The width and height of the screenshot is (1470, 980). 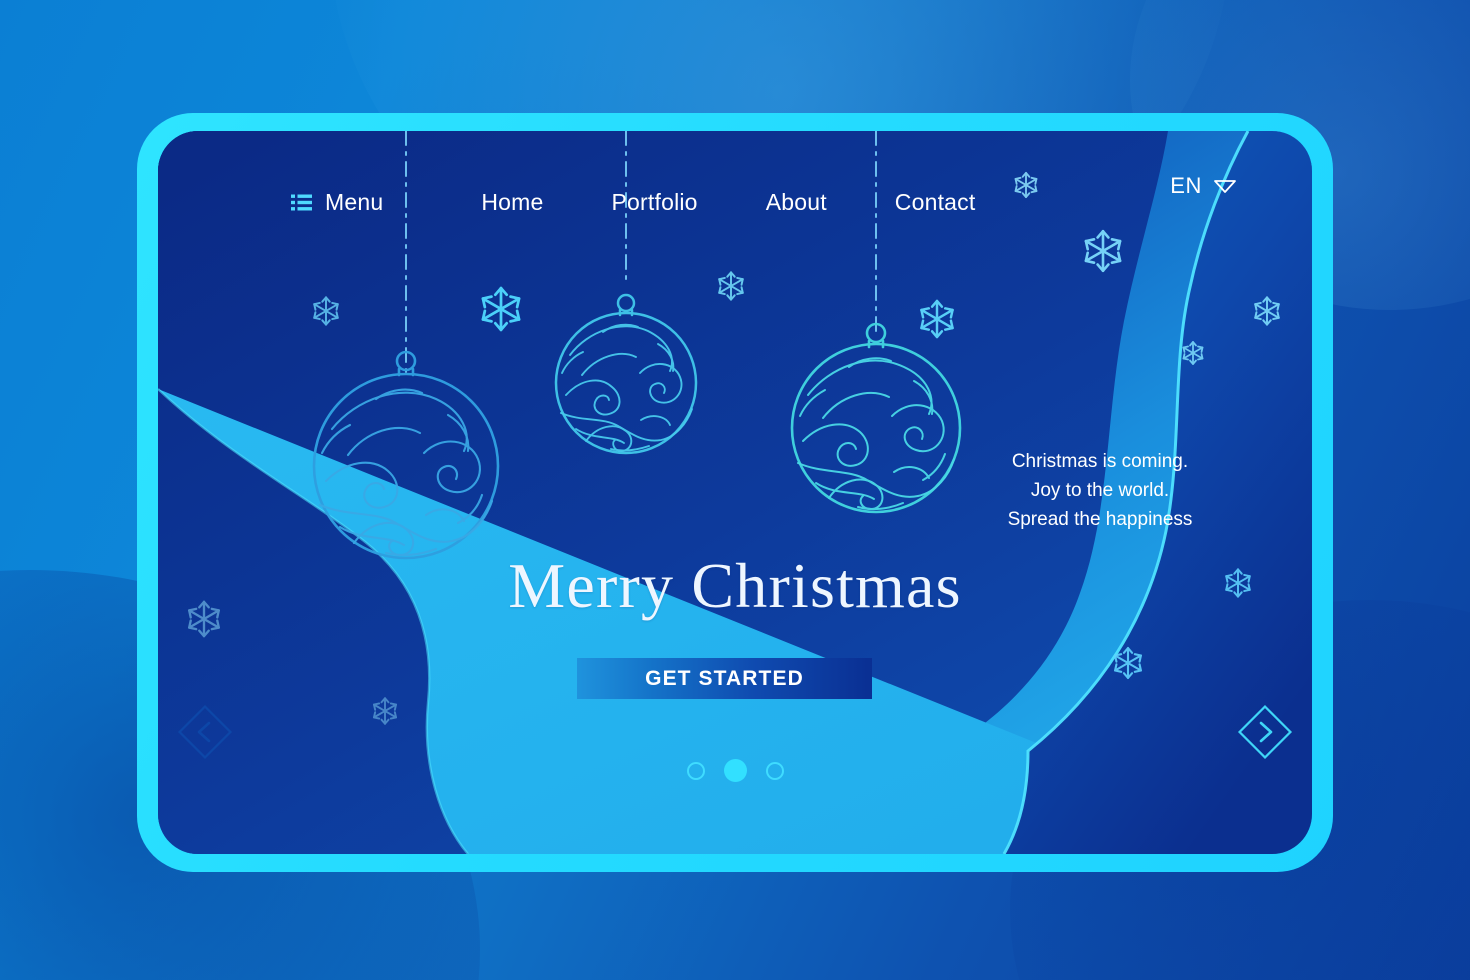 I want to click on chevron-down-icon, so click(x=1225, y=186).